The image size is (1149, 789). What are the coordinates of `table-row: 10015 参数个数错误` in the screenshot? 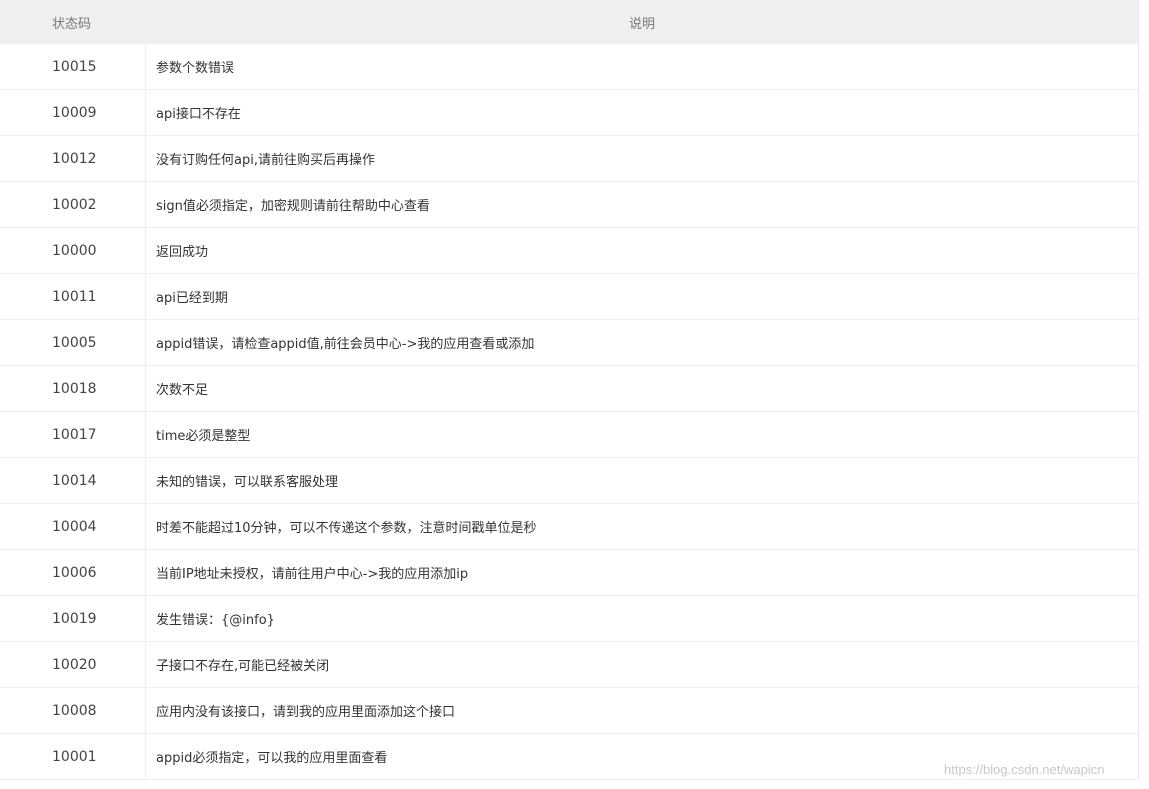 It's located at (569, 67).